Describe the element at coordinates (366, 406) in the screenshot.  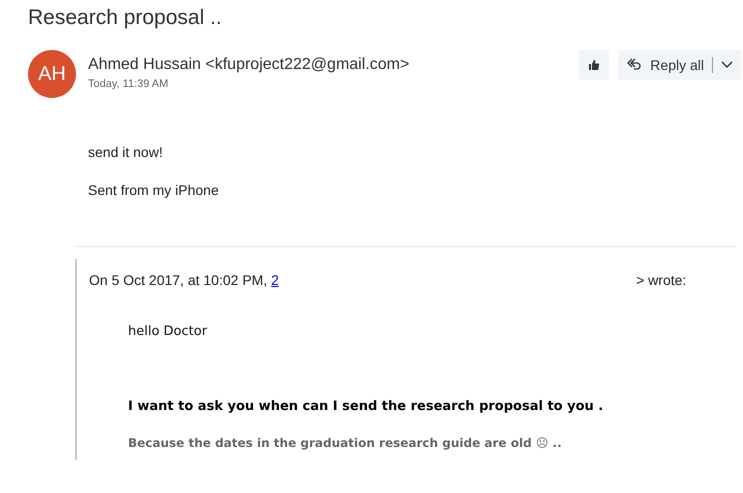
I see `quoted-text: I want to ask you when can I send the research proposal to you .` at that location.